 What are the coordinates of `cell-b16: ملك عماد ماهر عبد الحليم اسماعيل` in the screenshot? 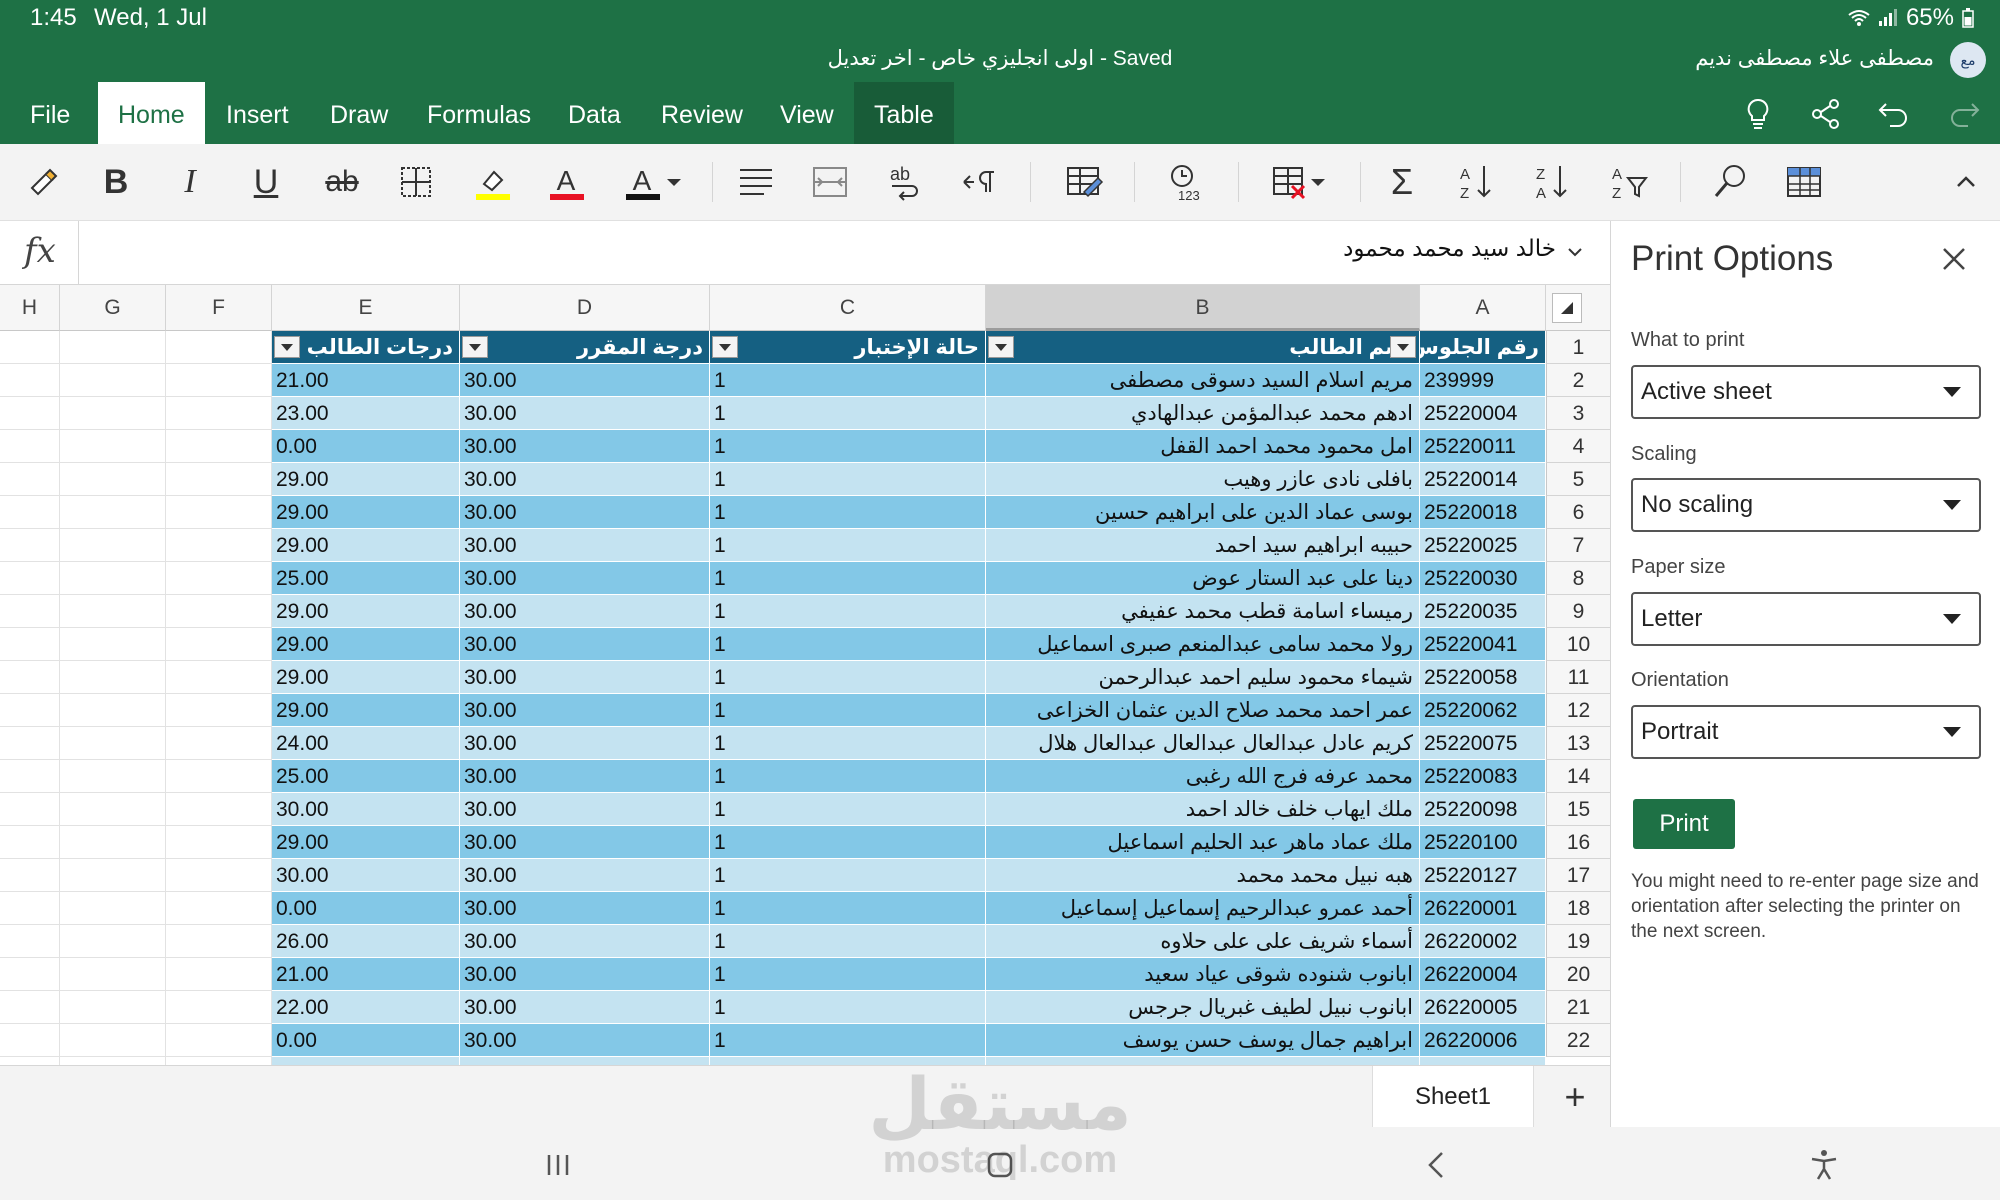 It's located at (1203, 842).